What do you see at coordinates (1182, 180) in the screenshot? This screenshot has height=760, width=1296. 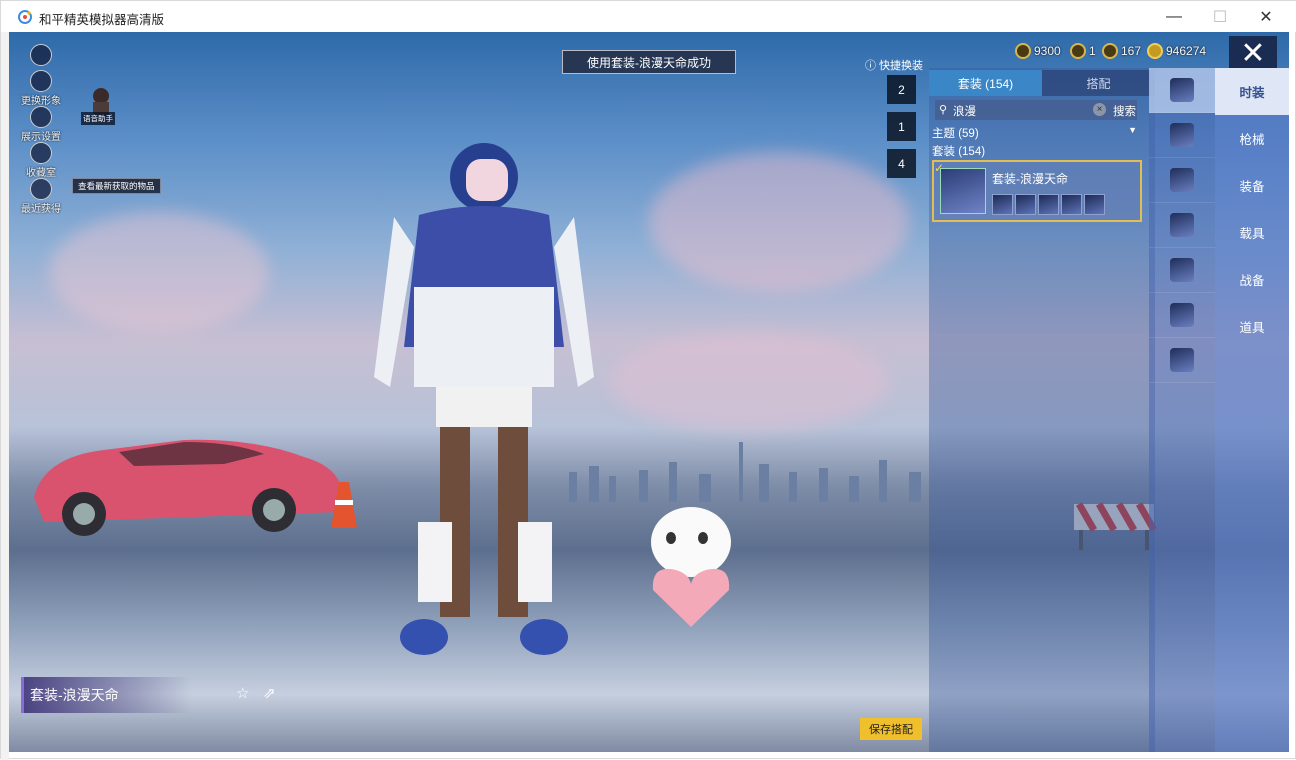 I see `category-glasses-icon` at bounding box center [1182, 180].